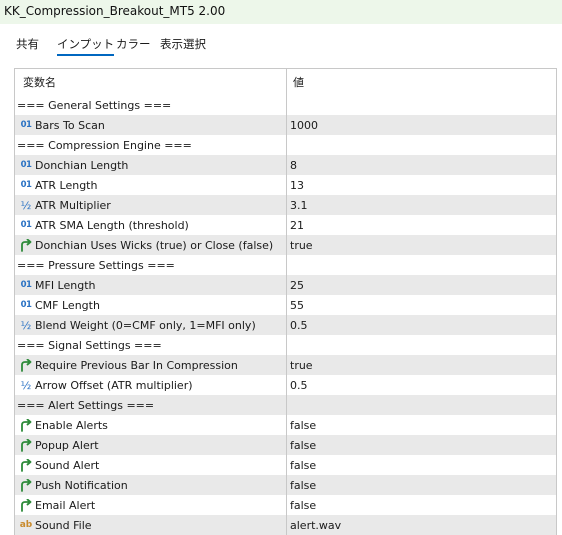  What do you see at coordinates (421, 185) in the screenshot?
I see `parameter-value-cell: 13` at bounding box center [421, 185].